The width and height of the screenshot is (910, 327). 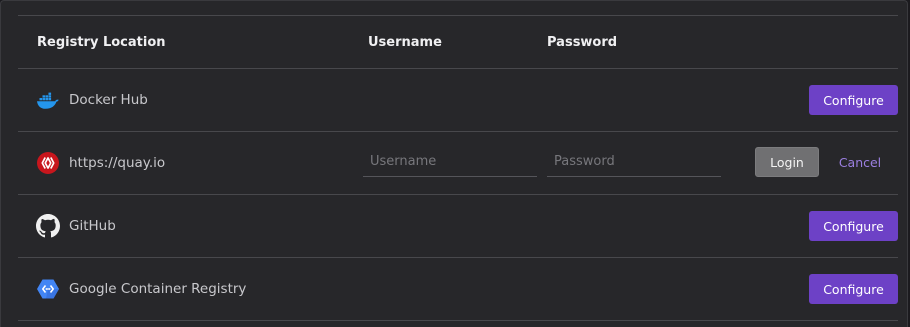 What do you see at coordinates (787, 162) in the screenshot?
I see `login-button: Login` at bounding box center [787, 162].